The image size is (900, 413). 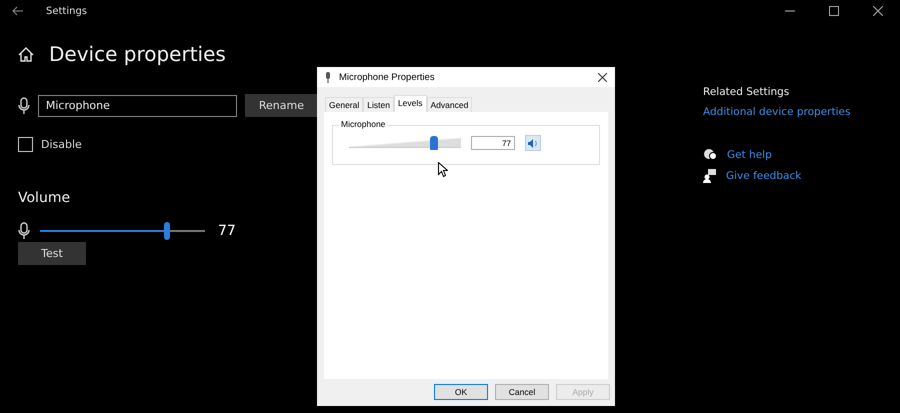 I want to click on name-field: Microphone, so click(x=137, y=105).